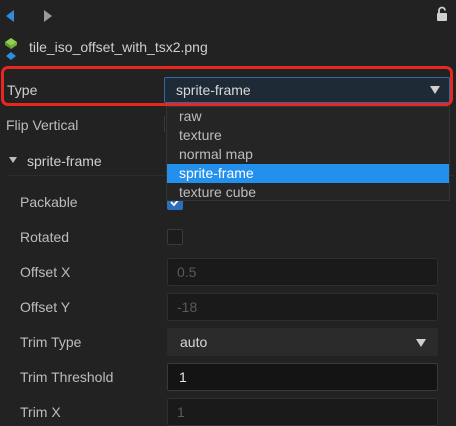  What do you see at coordinates (302, 307) in the screenshot?
I see `offset-y-input: -18` at bounding box center [302, 307].